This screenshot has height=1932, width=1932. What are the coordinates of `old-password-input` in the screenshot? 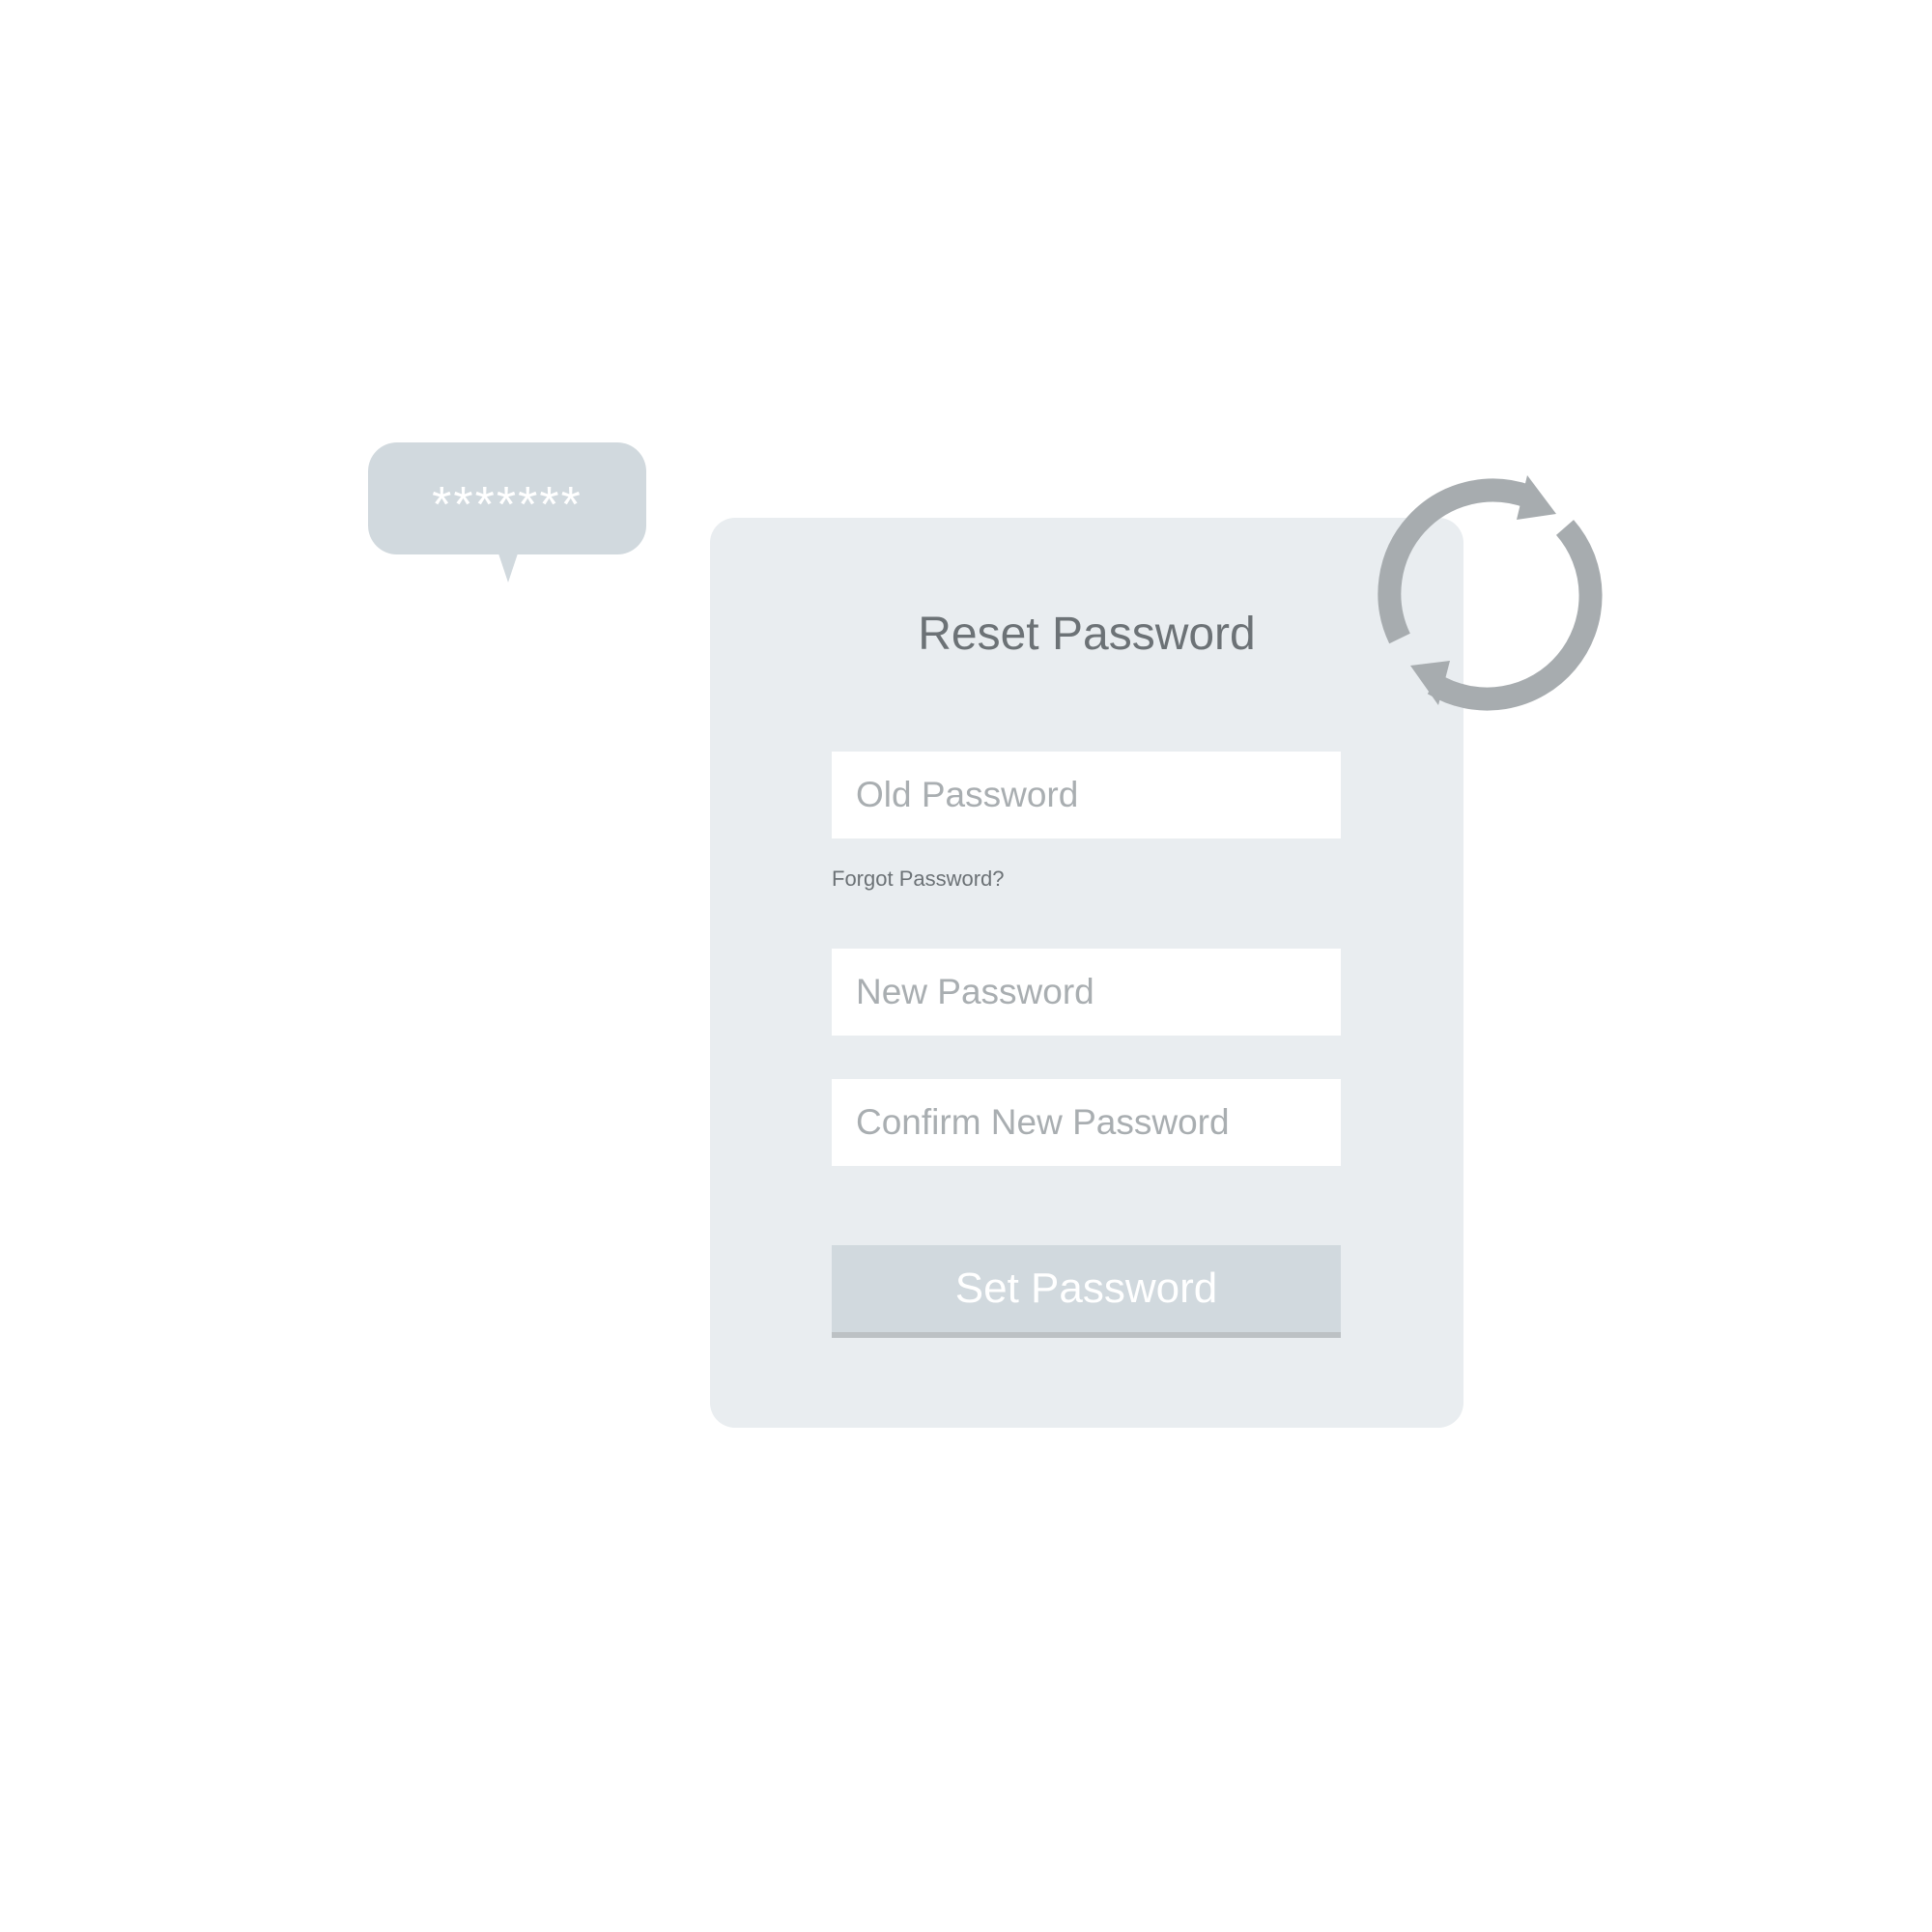 It's located at (1098, 795).